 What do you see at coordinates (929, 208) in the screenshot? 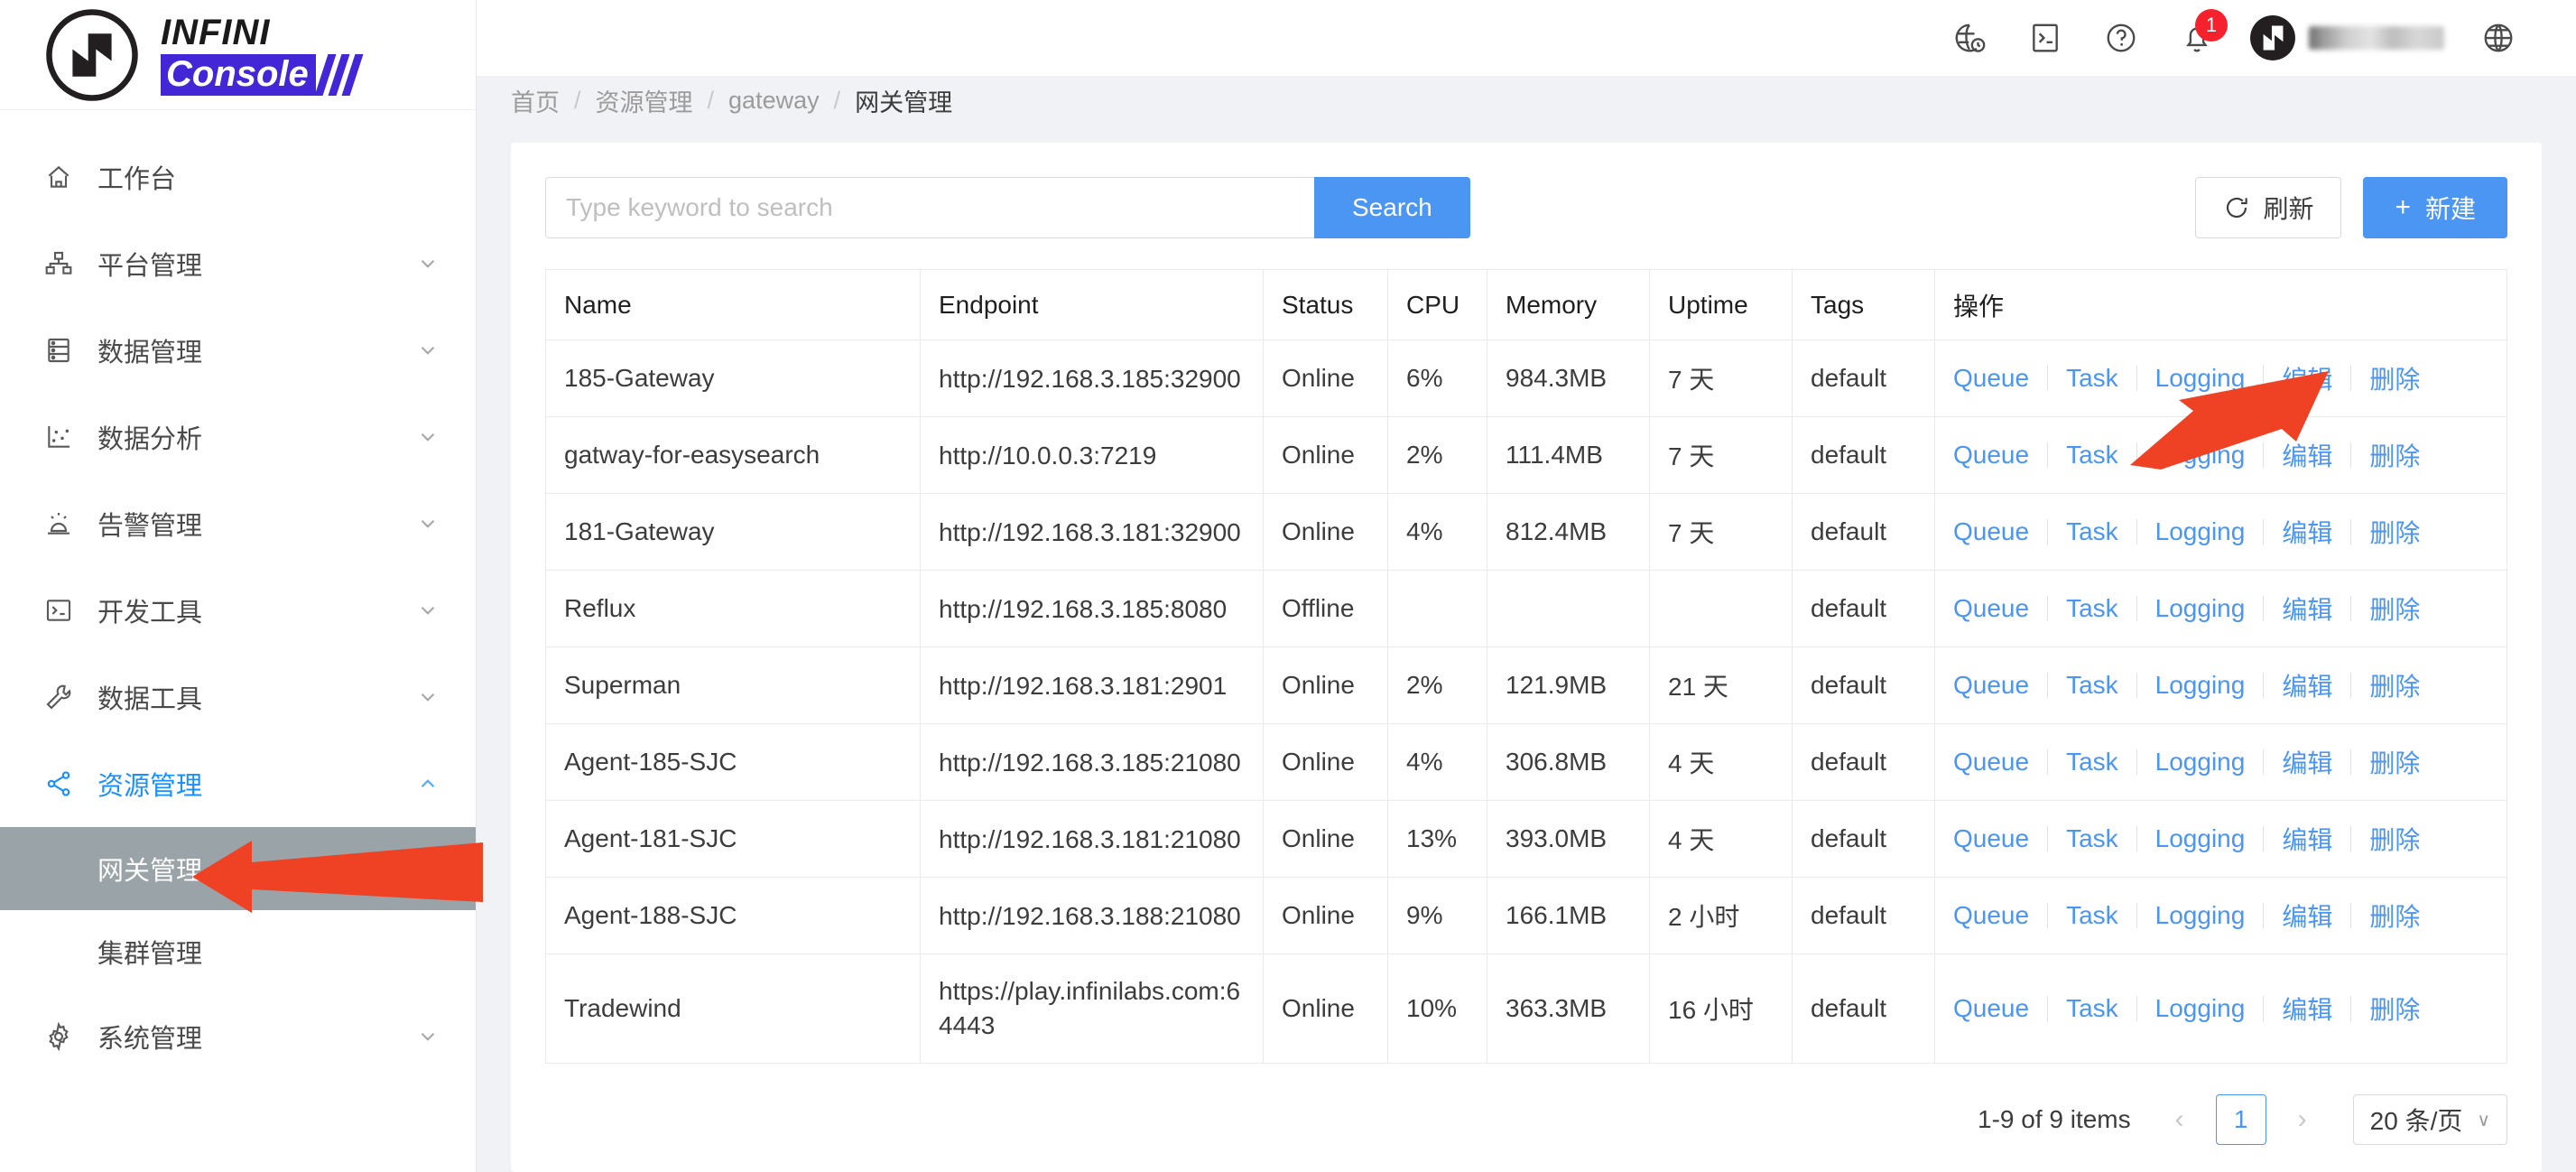
I see `search-input` at bounding box center [929, 208].